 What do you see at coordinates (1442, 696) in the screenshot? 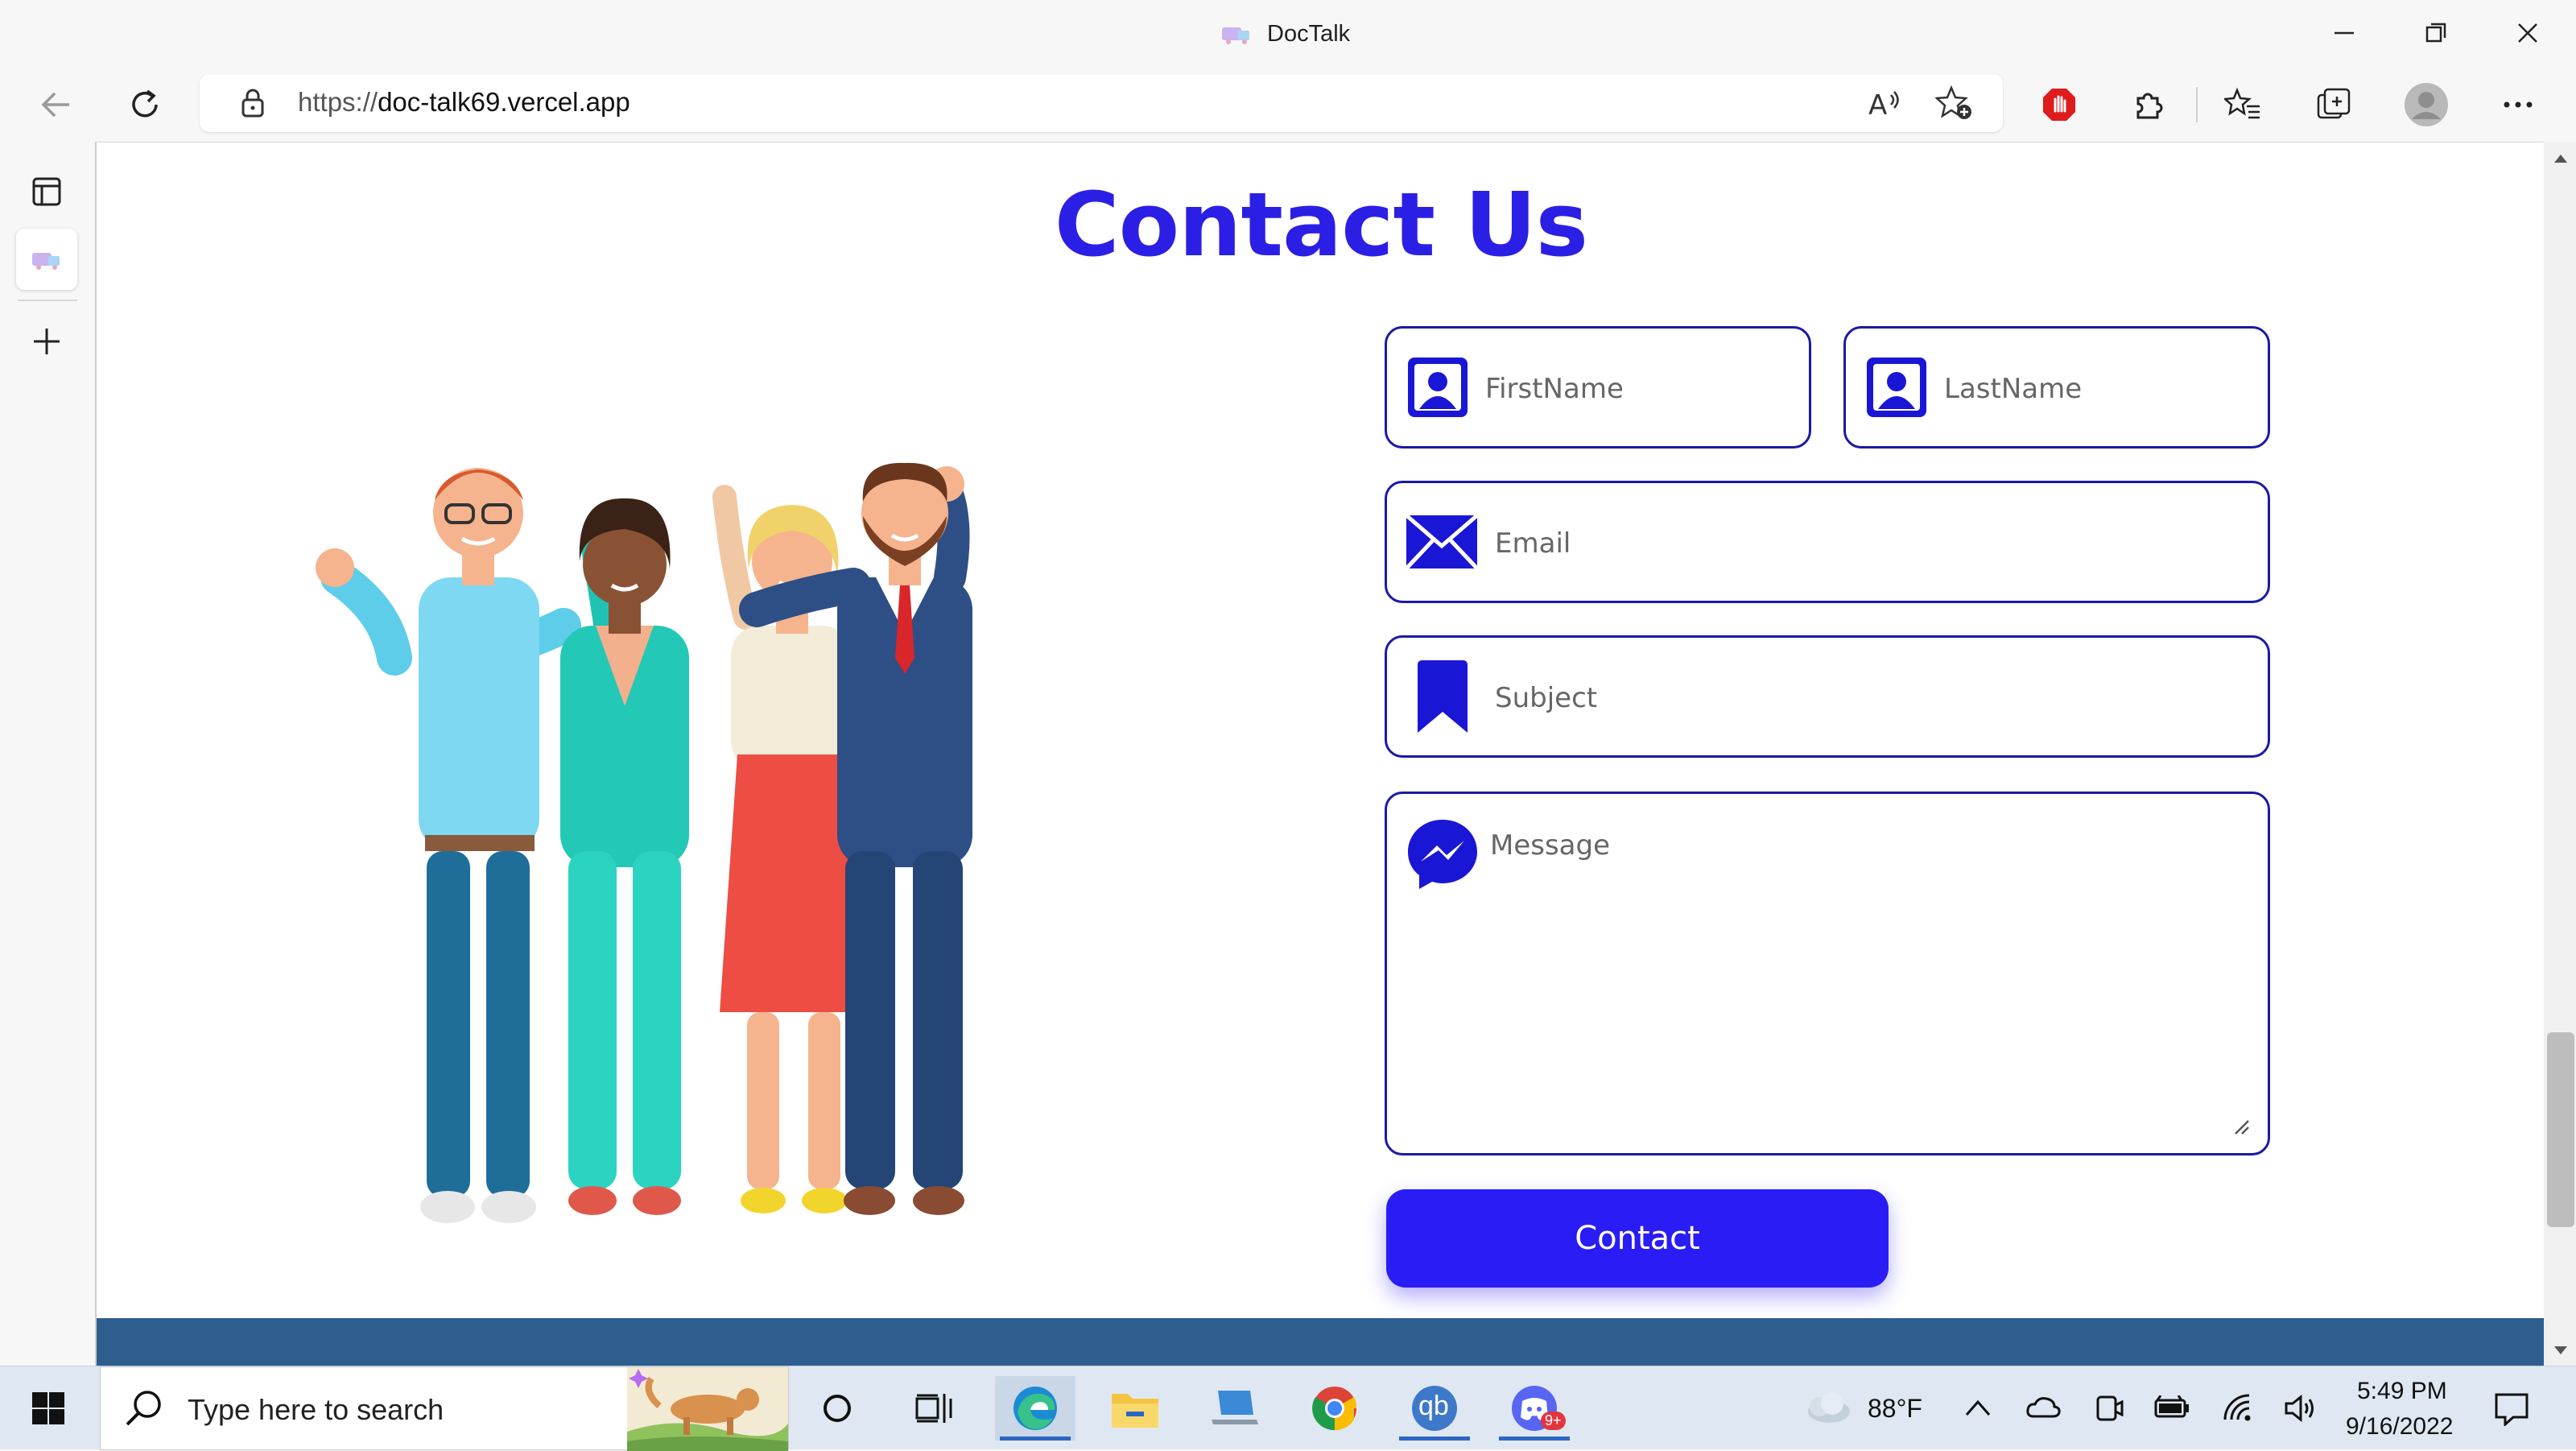
I see `bookmark-icon` at bounding box center [1442, 696].